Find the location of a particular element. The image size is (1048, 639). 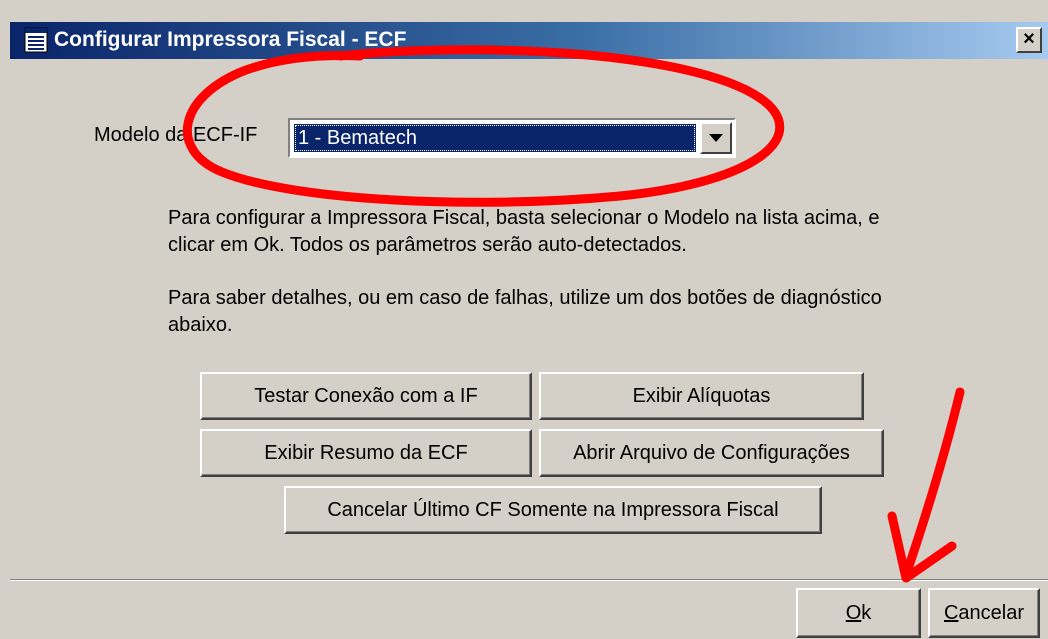

window-title: Configurar Impressora Fiscal - ECF is located at coordinates (230, 39).